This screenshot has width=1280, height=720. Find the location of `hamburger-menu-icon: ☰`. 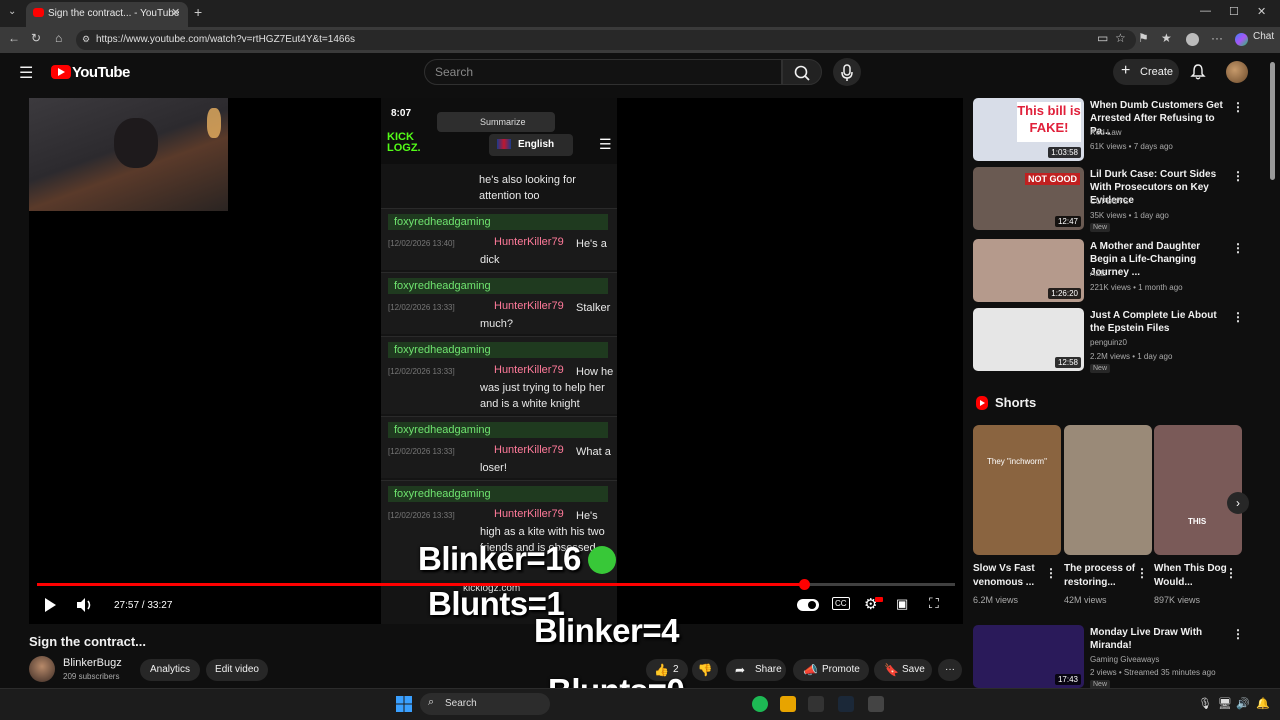

hamburger-menu-icon: ☰ is located at coordinates (26, 73).